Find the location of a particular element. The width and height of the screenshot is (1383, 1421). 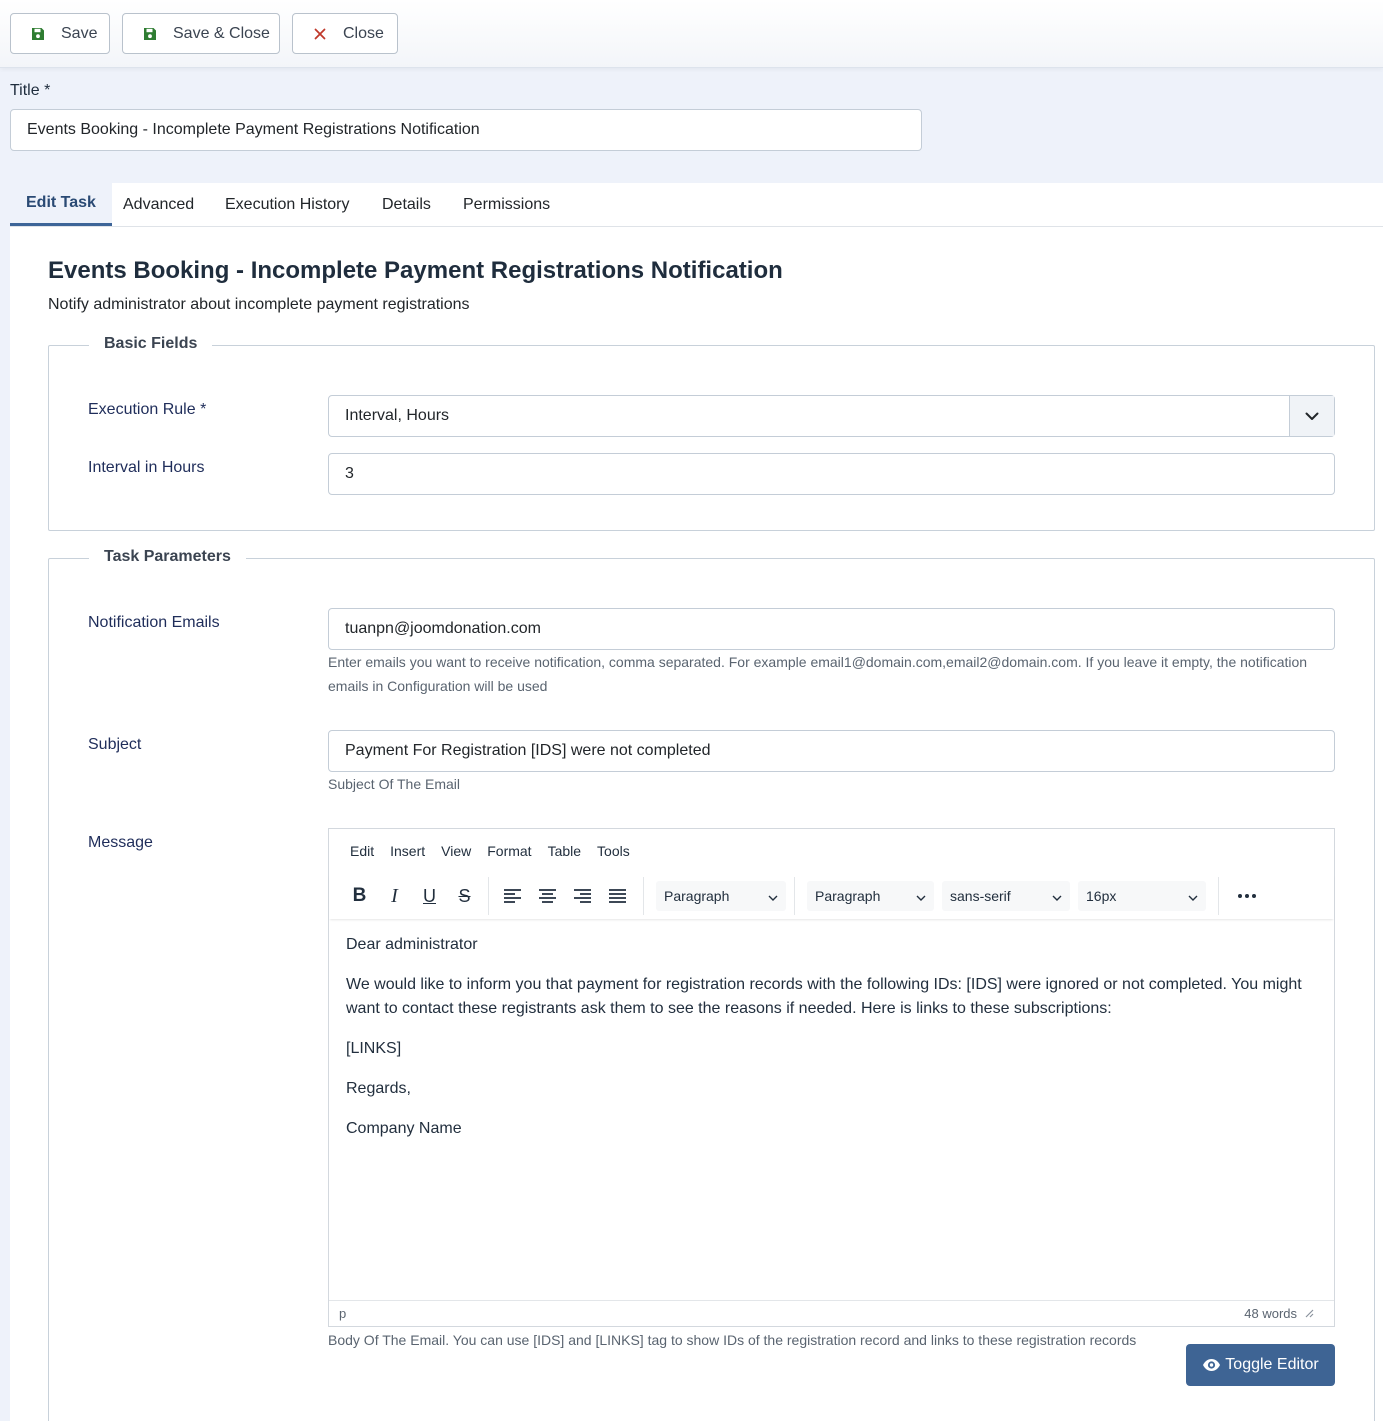

execution-rule-value: Interval, Hours is located at coordinates (397, 415).